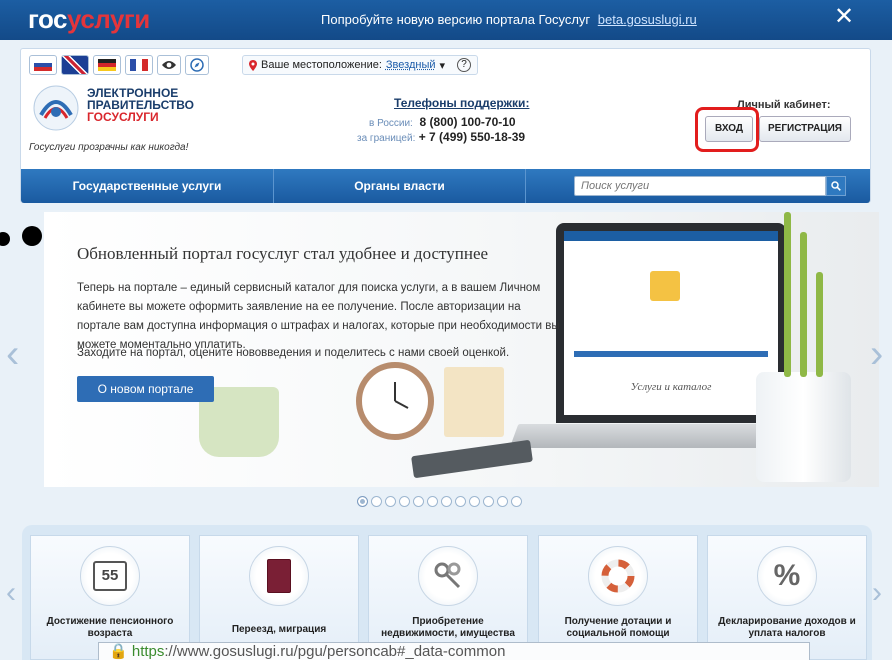 The image size is (892, 660). I want to click on flag-fr-icon, so click(139, 65).